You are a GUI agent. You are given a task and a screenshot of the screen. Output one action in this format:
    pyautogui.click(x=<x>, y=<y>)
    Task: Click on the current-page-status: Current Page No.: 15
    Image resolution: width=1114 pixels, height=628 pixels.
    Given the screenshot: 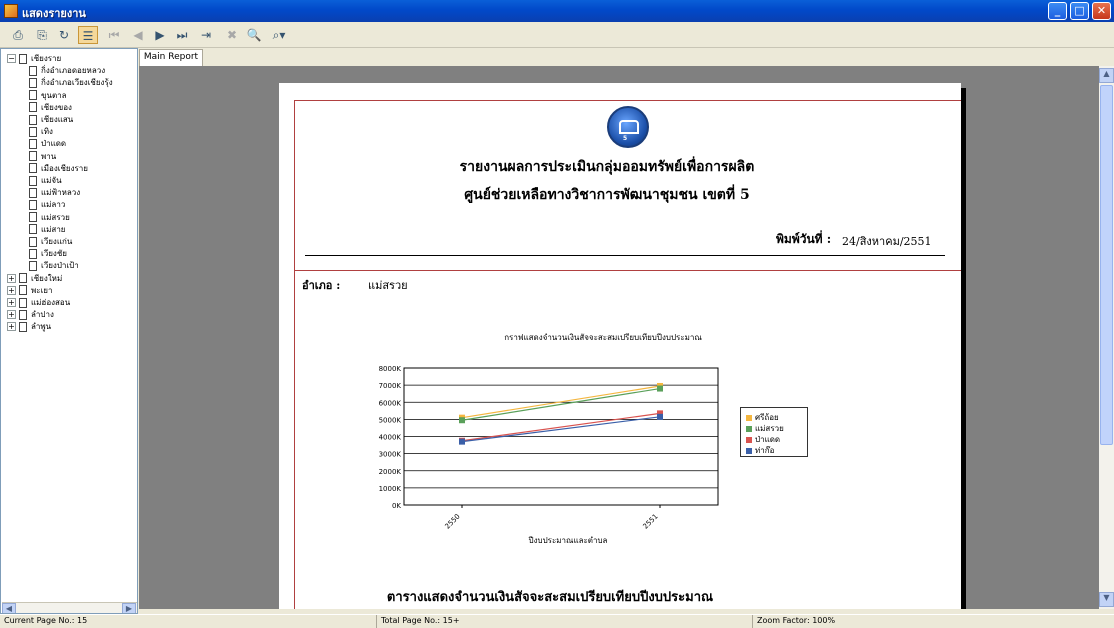 What is the action you would take?
    pyautogui.click(x=46, y=620)
    